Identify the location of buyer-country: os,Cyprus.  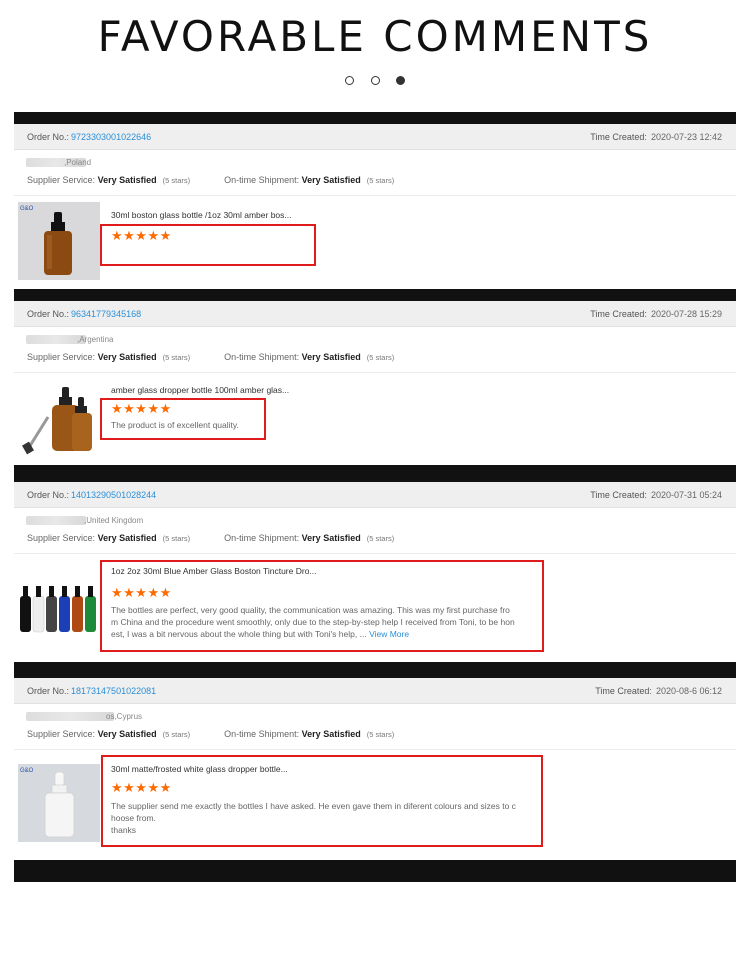
(124, 716).